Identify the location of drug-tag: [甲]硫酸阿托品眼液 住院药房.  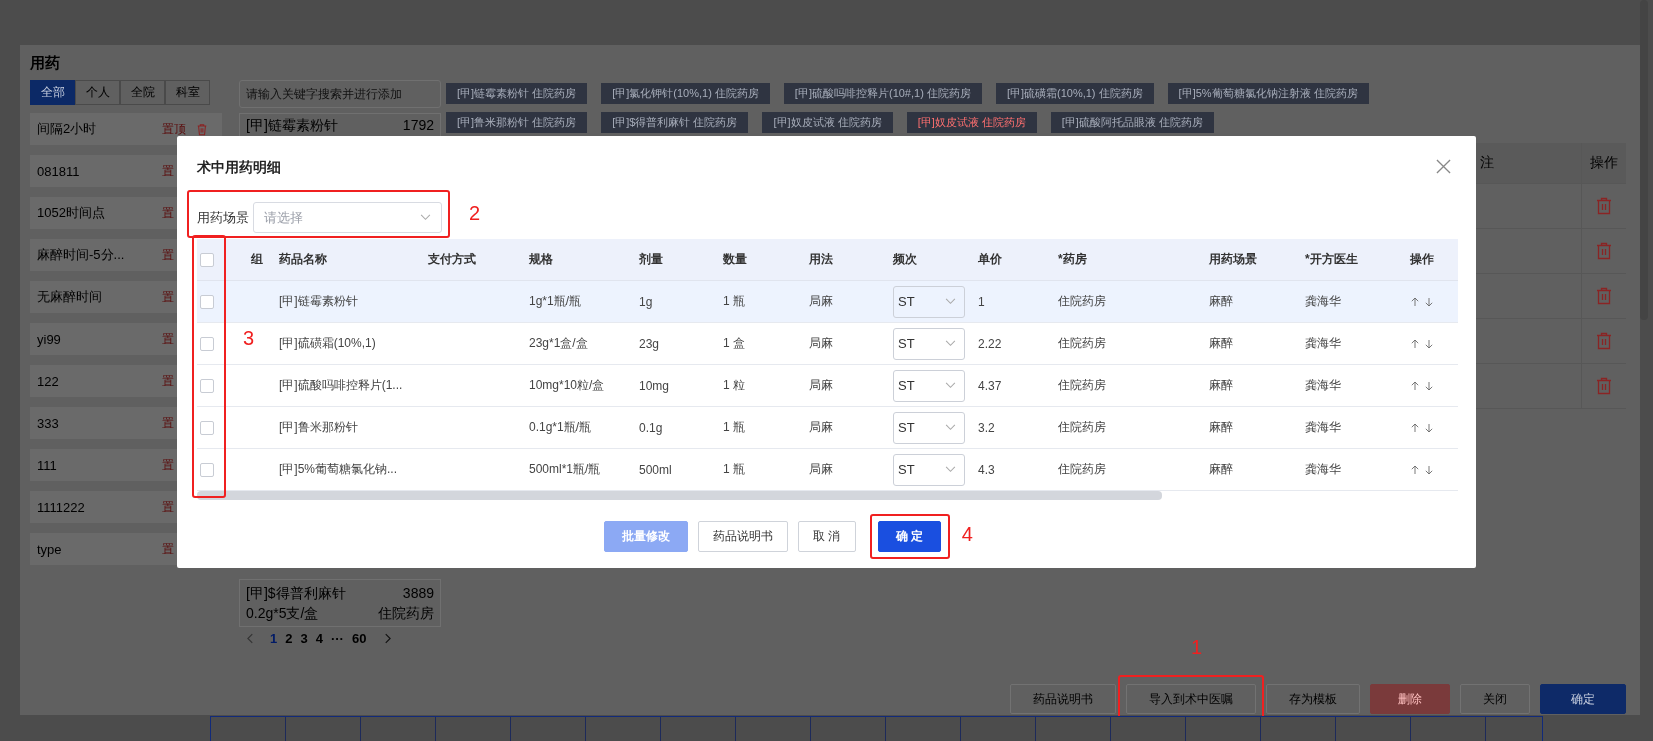
(1132, 122).